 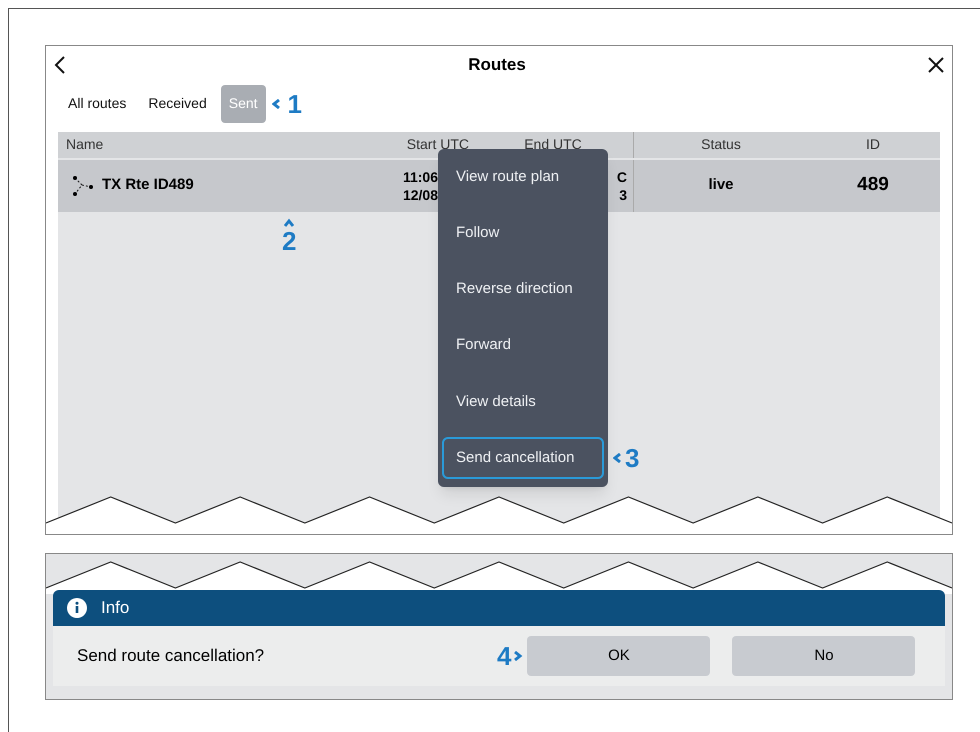 What do you see at coordinates (115, 608) in the screenshot?
I see `dialog-title: Info` at bounding box center [115, 608].